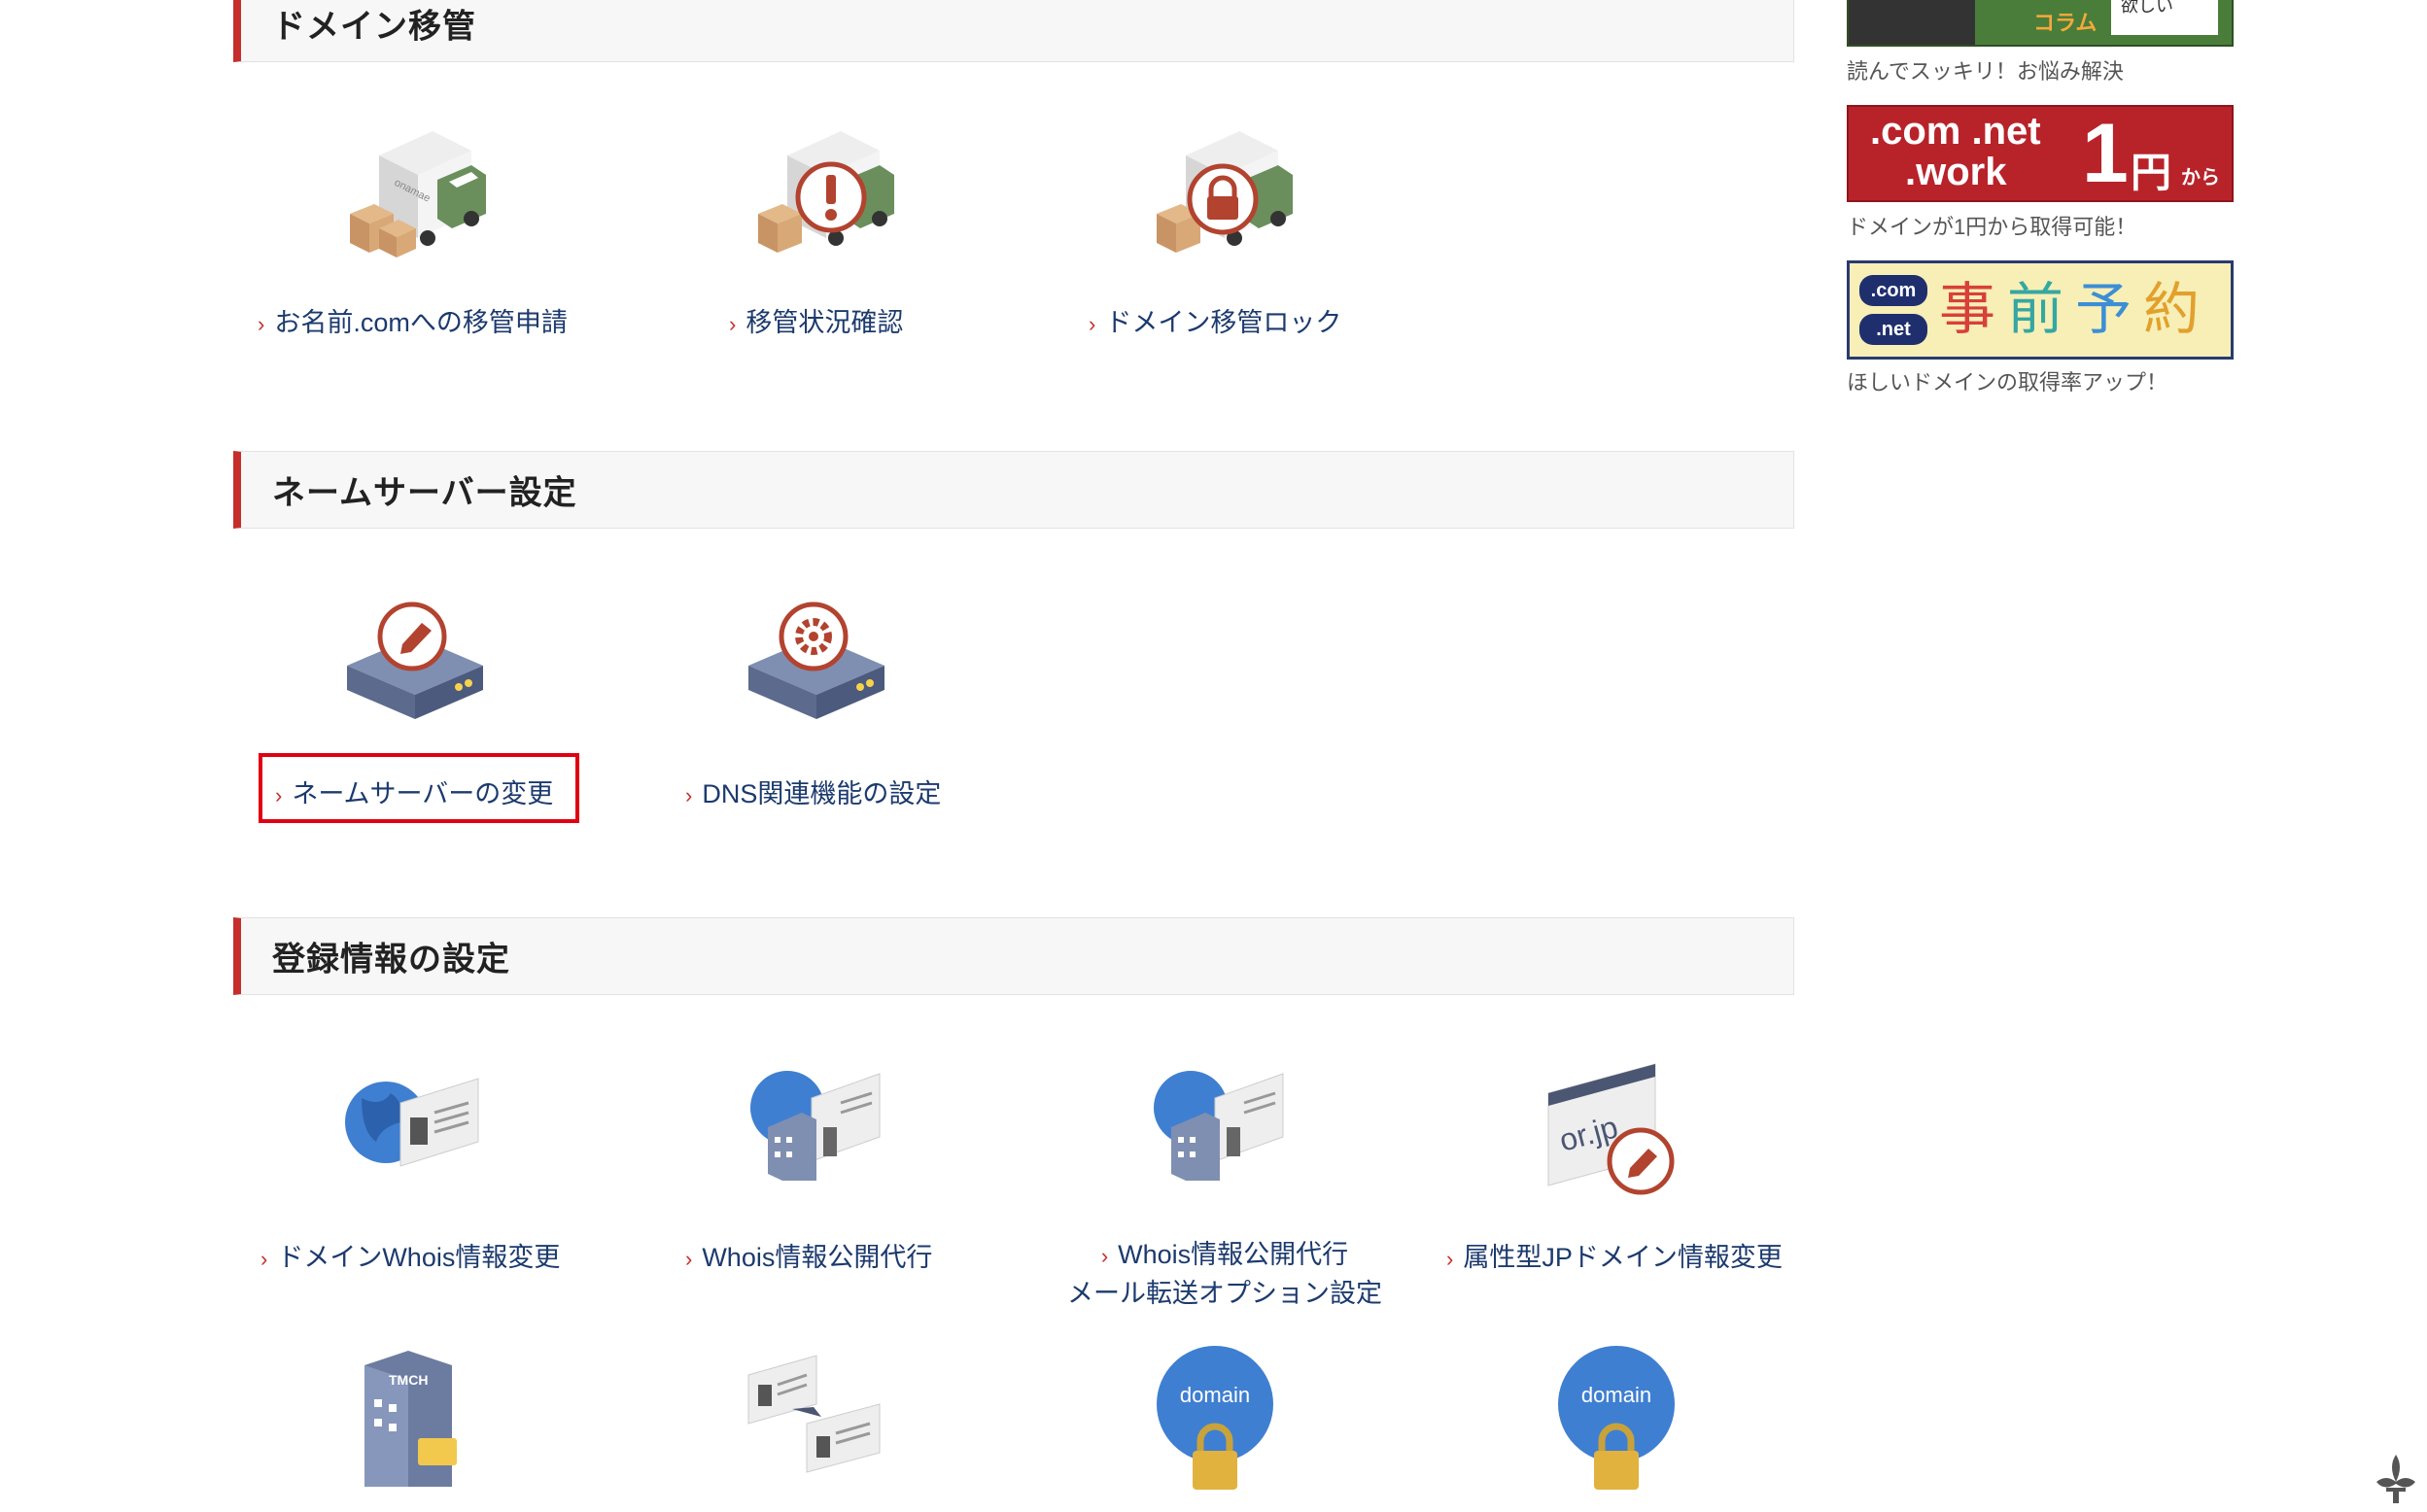  Describe the element at coordinates (2040, 310) in the screenshot. I see `pre-reservation-banner: .com .net 事 前 予 約` at that location.